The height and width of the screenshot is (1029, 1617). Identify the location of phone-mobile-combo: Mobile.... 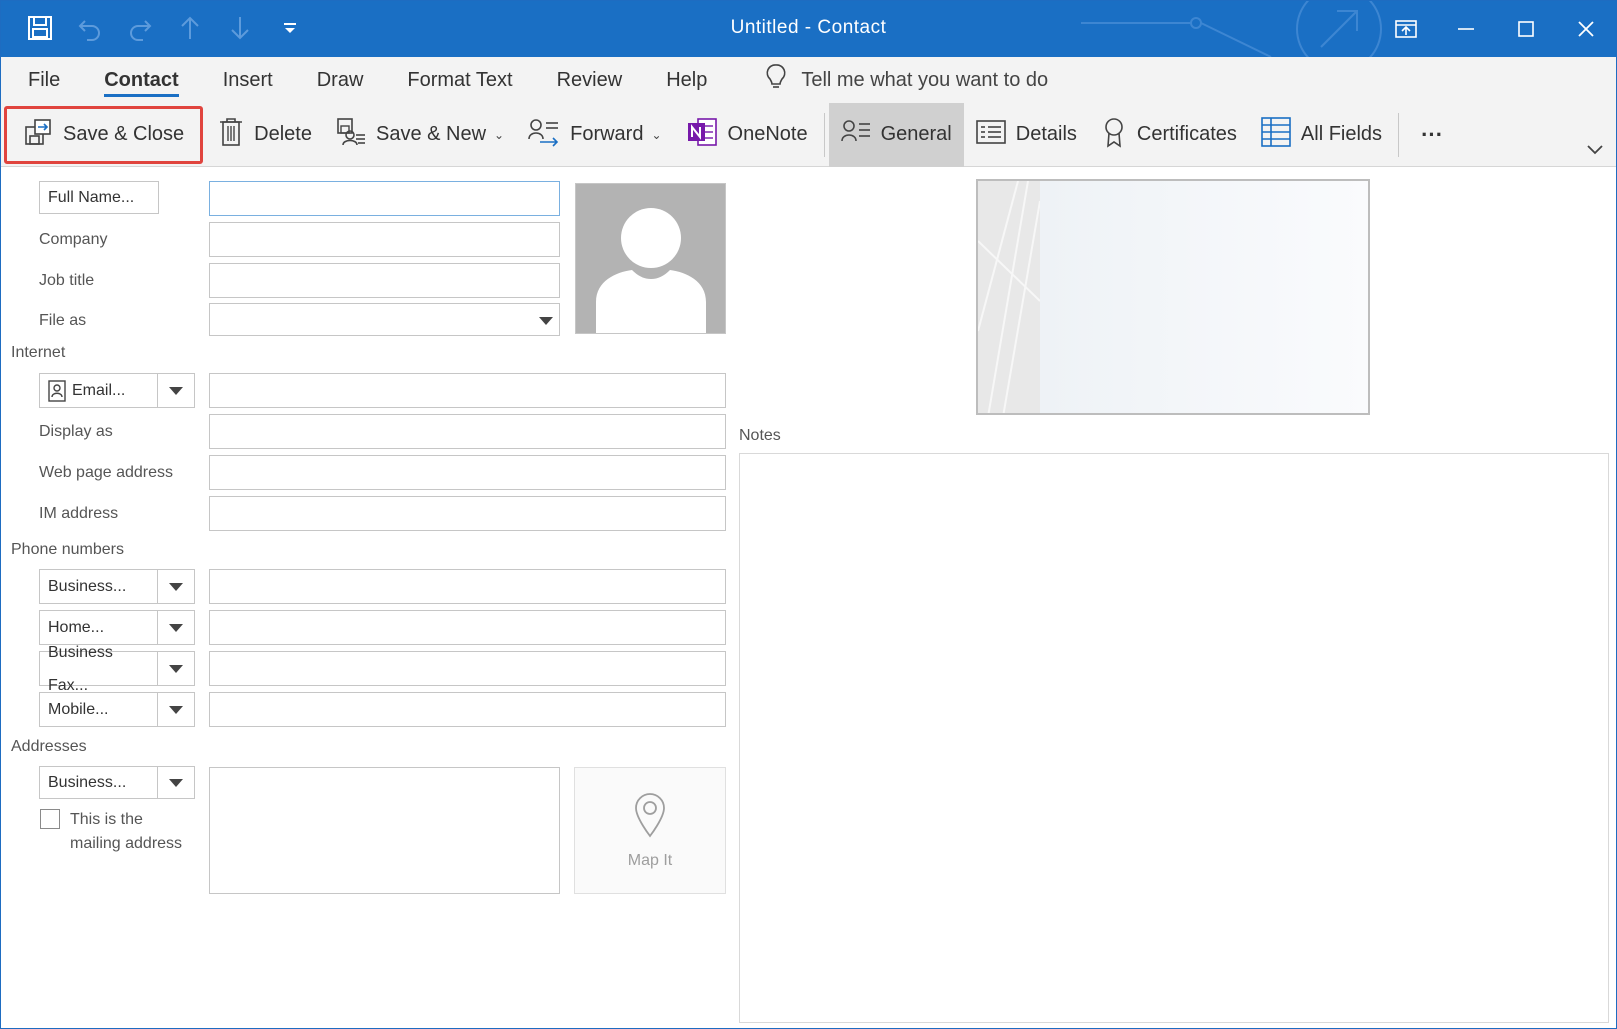
(117, 709).